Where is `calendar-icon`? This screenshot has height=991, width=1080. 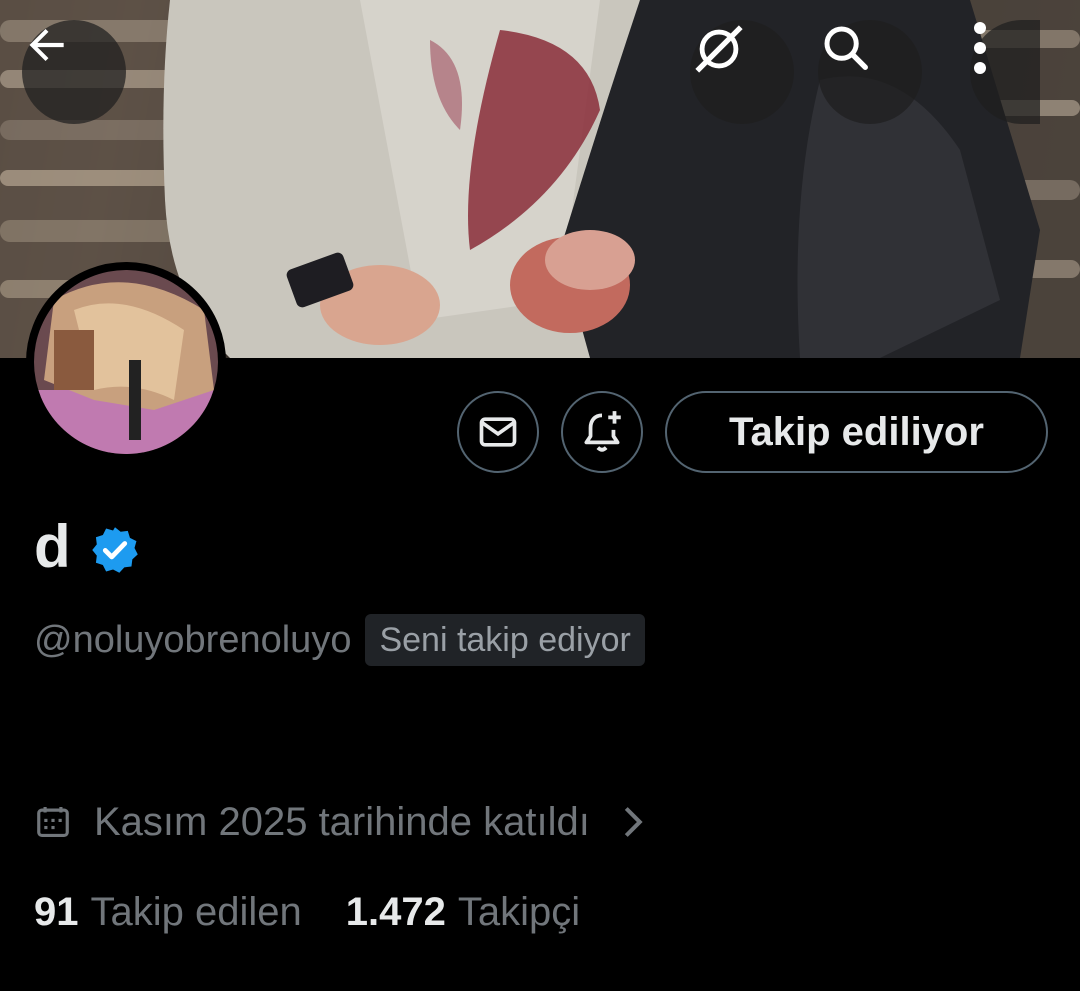
calendar-icon is located at coordinates (53, 822).